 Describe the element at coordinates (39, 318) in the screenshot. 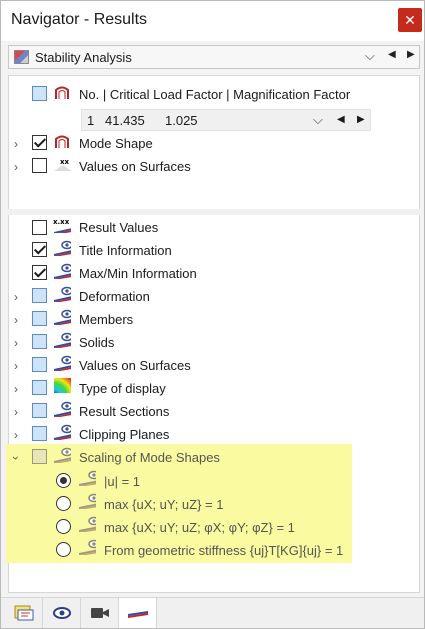

I see `members-checkbox` at that location.